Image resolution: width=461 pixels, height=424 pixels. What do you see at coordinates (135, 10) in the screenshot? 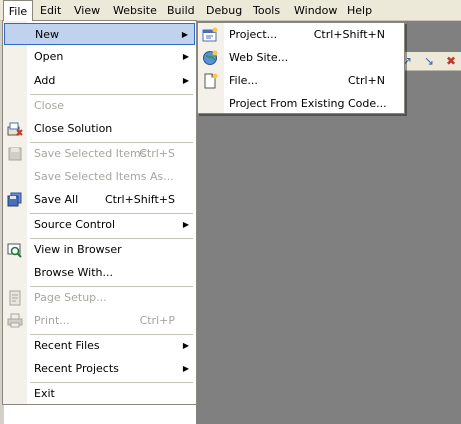
I see `menu-website: Website` at bounding box center [135, 10].